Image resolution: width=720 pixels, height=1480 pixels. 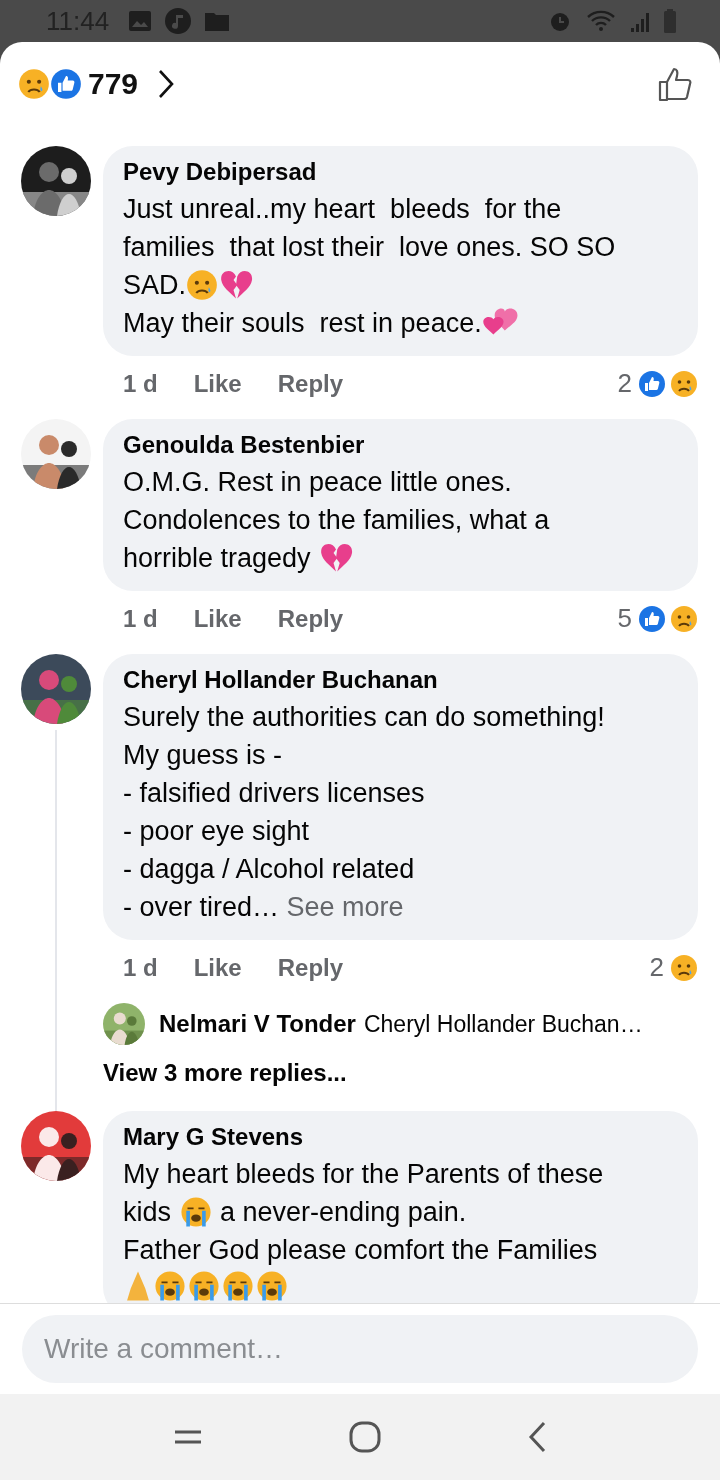 What do you see at coordinates (140, 21) in the screenshot?
I see `image-icon` at bounding box center [140, 21].